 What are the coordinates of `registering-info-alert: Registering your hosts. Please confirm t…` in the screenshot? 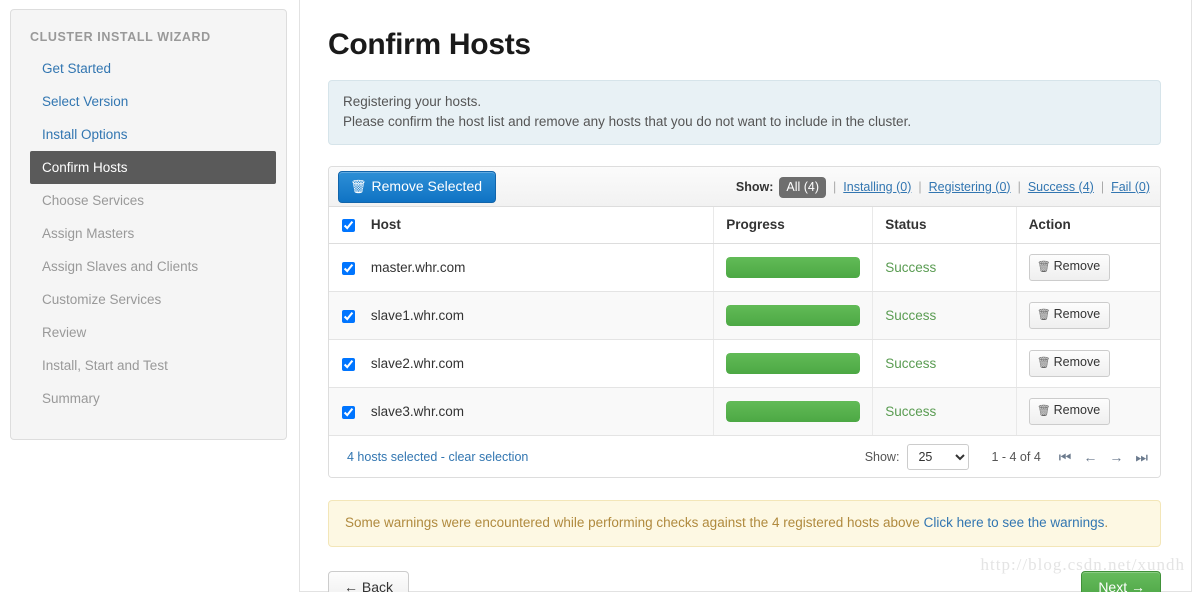 It's located at (744, 112).